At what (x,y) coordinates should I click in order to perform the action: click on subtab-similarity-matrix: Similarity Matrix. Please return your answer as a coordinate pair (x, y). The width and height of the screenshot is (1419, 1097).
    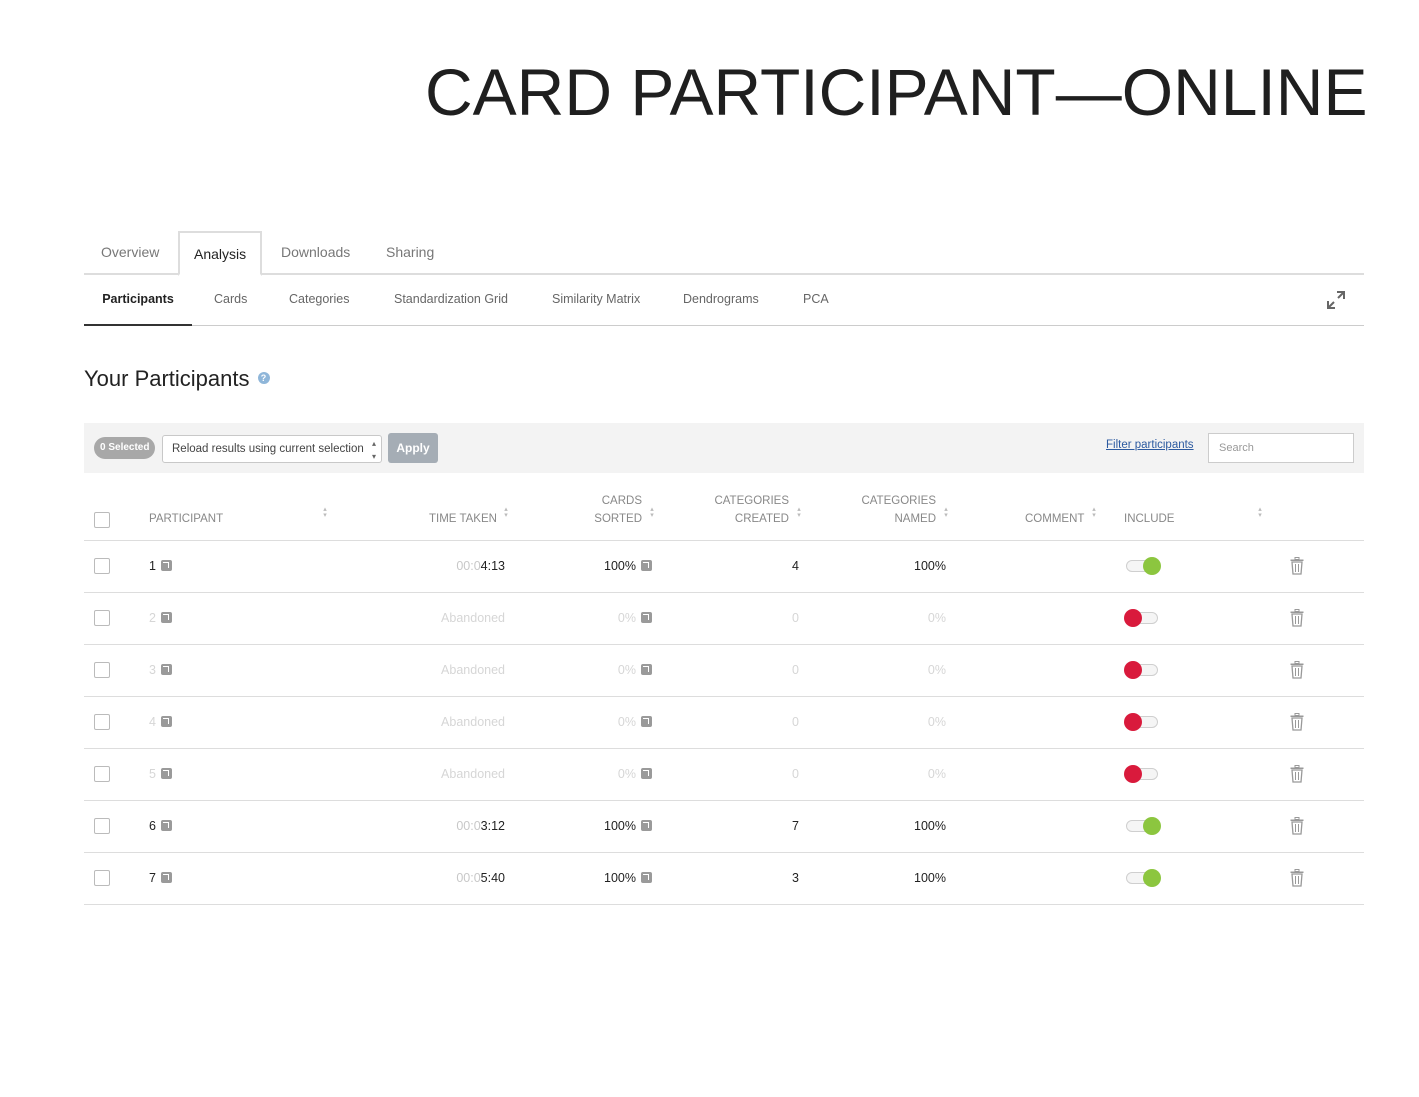
    Looking at the image, I should click on (596, 301).